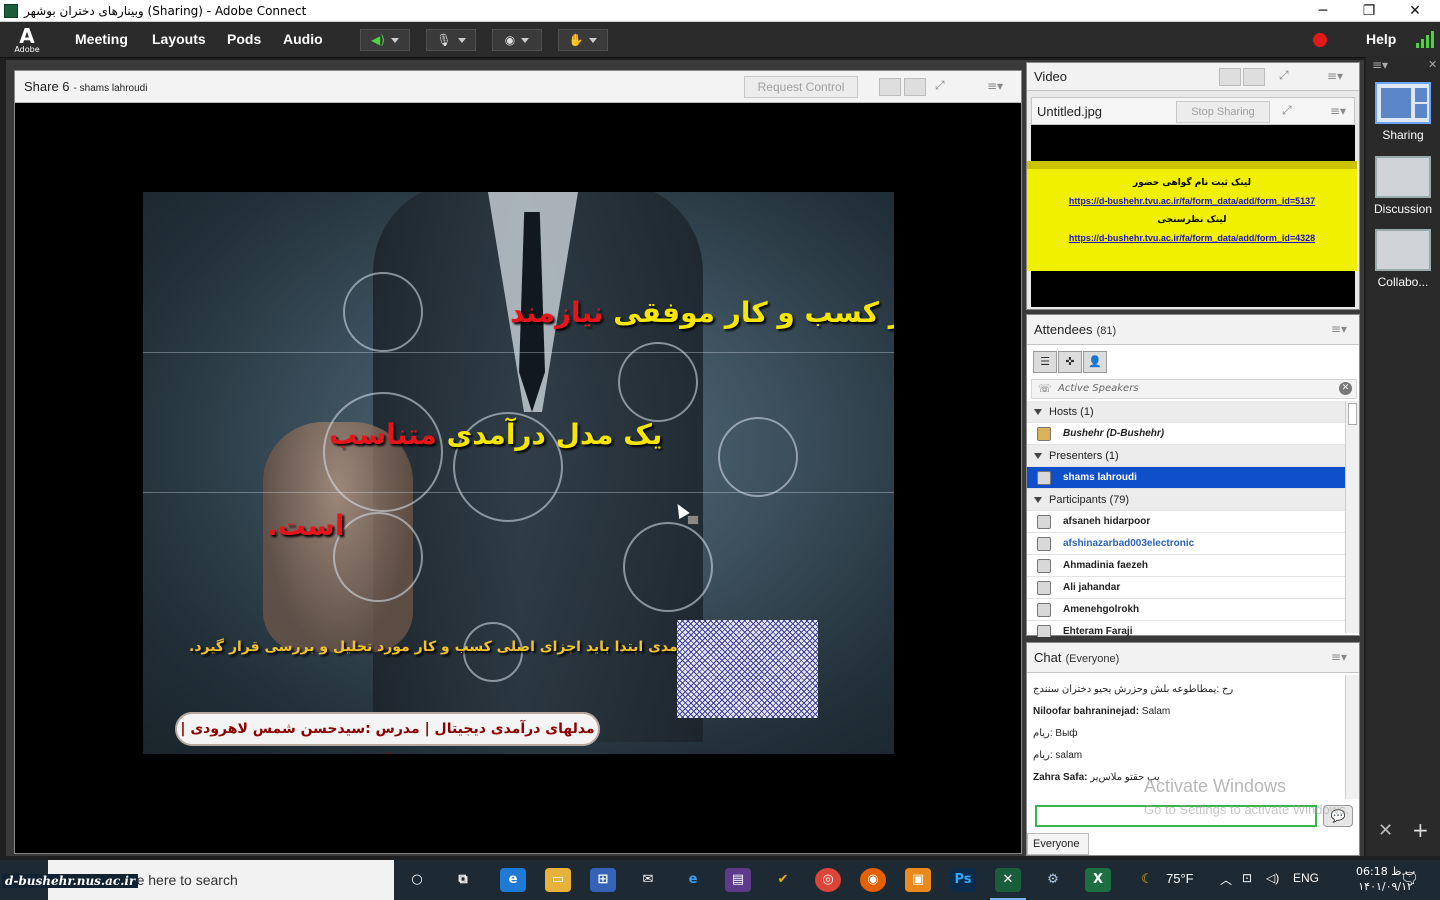  What do you see at coordinates (603, 880) in the screenshot?
I see `store-icon: ⊞` at bounding box center [603, 880].